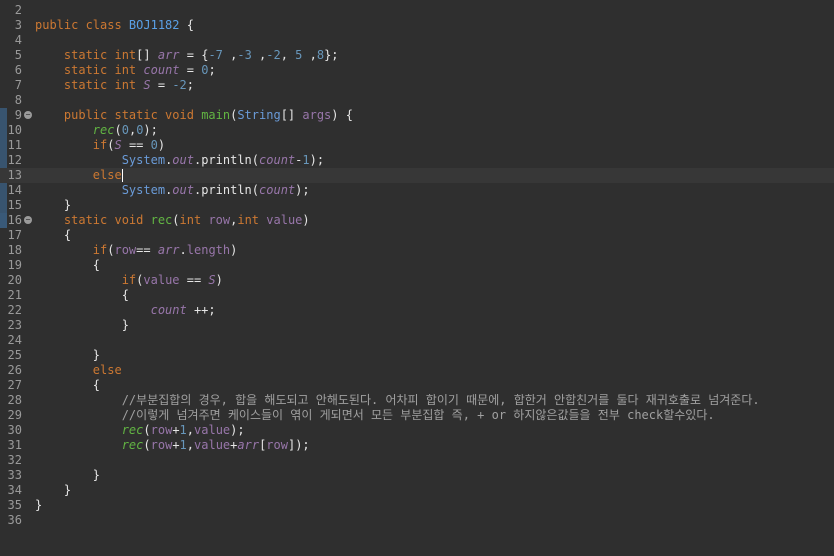 The width and height of the screenshot is (834, 556). What do you see at coordinates (53, 490) in the screenshot?
I see `code-token: }` at bounding box center [53, 490].